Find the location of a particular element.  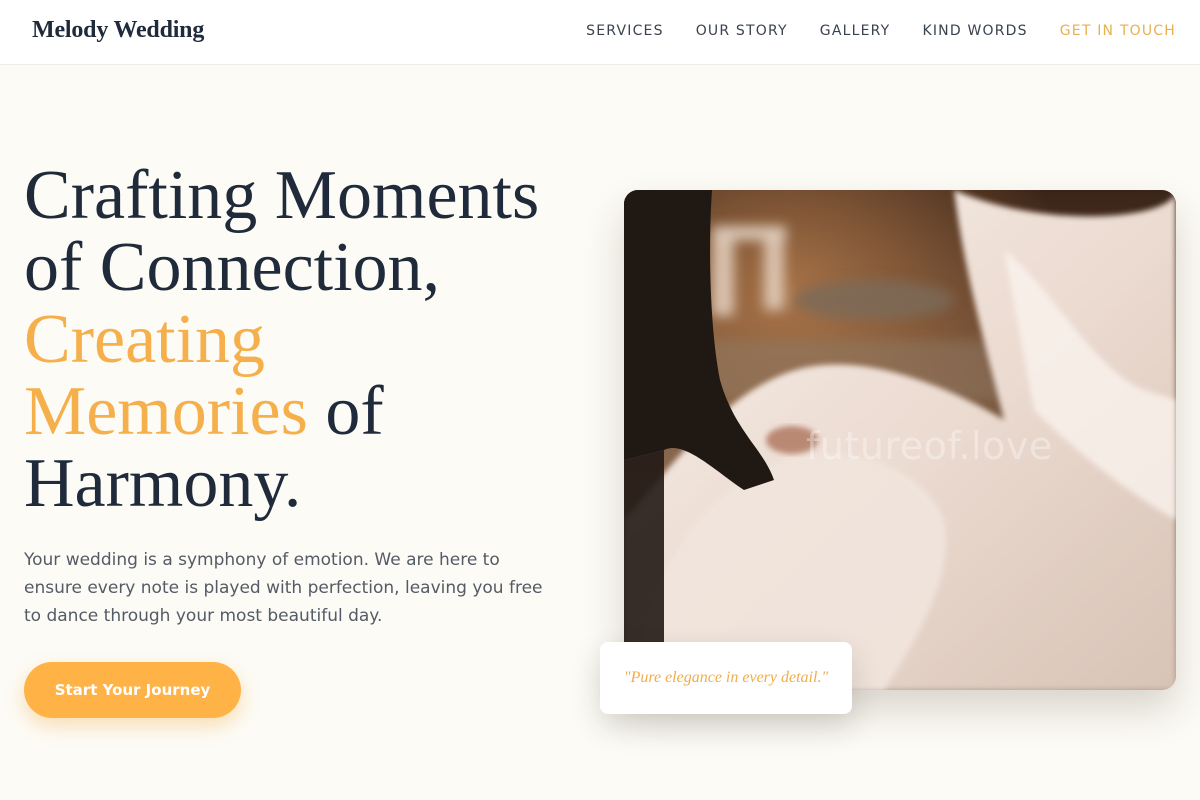

nav-services: SERVICES is located at coordinates (625, 31).